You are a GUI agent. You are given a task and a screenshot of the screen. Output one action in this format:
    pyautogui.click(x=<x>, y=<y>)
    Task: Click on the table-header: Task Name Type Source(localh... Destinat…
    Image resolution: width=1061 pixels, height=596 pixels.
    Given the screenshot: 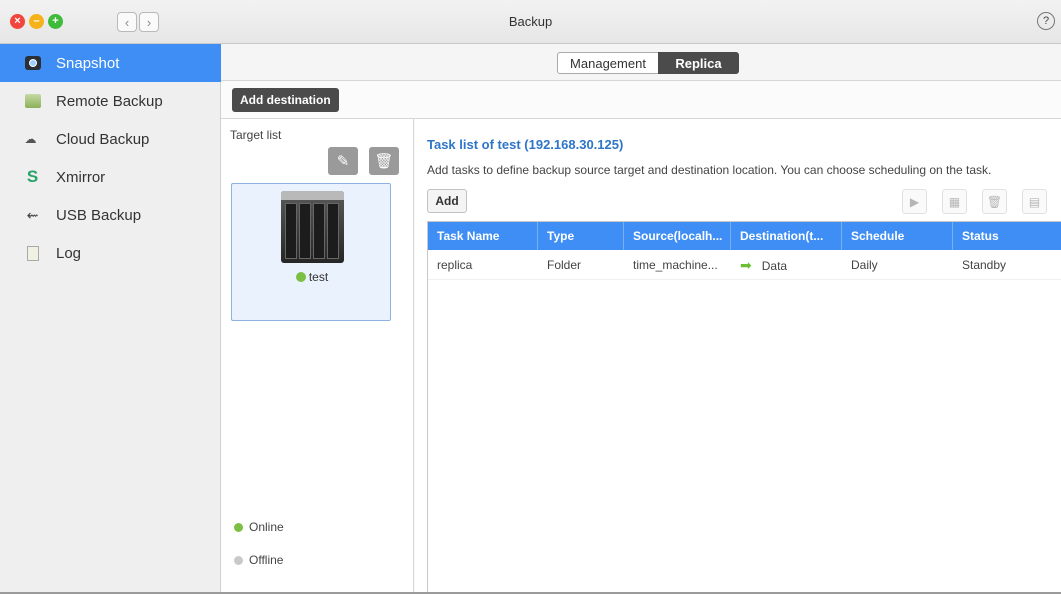 What is the action you would take?
    pyautogui.click(x=744, y=236)
    